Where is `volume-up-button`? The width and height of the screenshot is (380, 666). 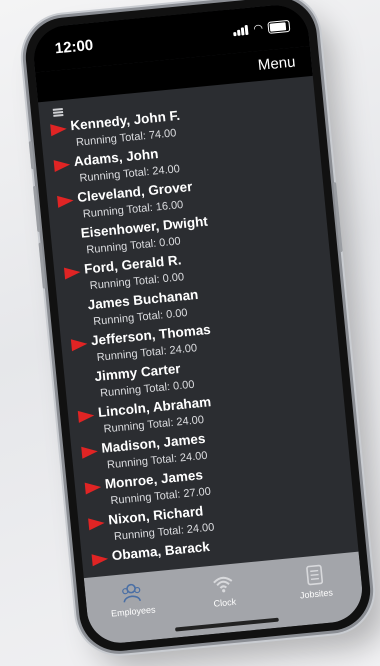
volume-up-button is located at coordinates (37, 208).